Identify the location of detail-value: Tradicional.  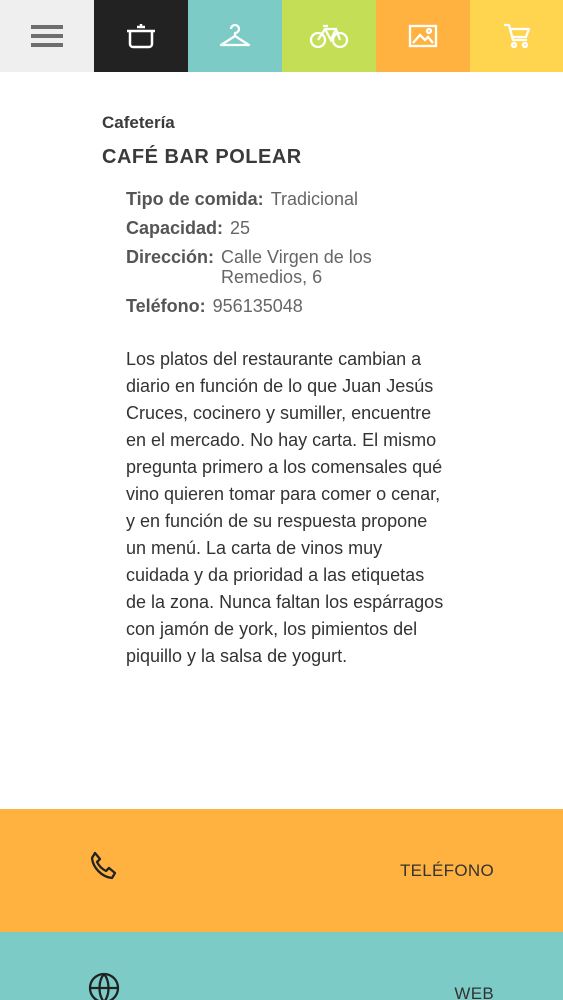
(314, 199).